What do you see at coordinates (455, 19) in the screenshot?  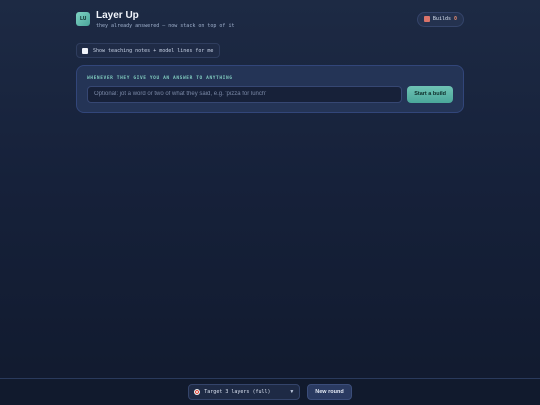 I see `builds-count: 0` at bounding box center [455, 19].